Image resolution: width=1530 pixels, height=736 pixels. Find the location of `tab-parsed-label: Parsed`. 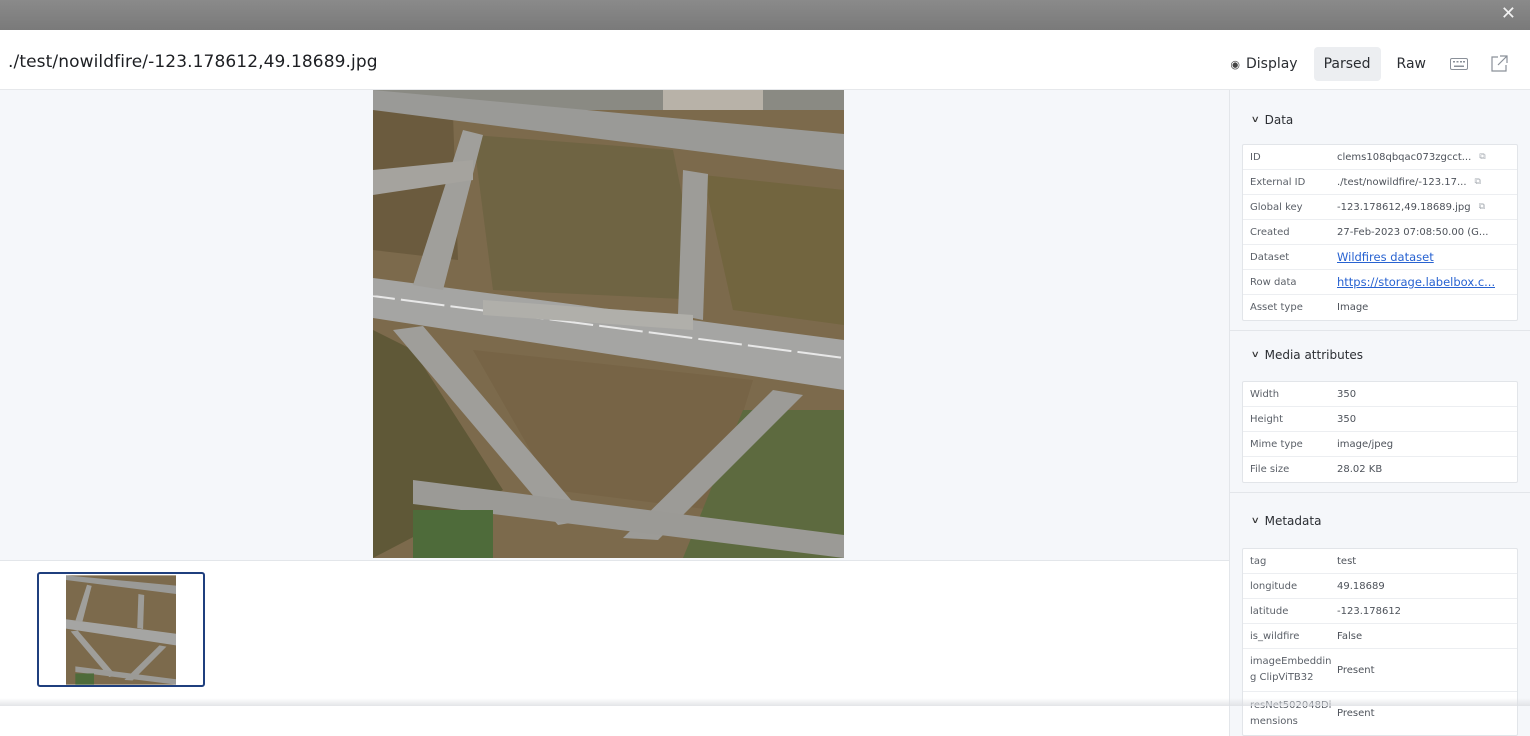

tab-parsed-label: Parsed is located at coordinates (1347, 64).